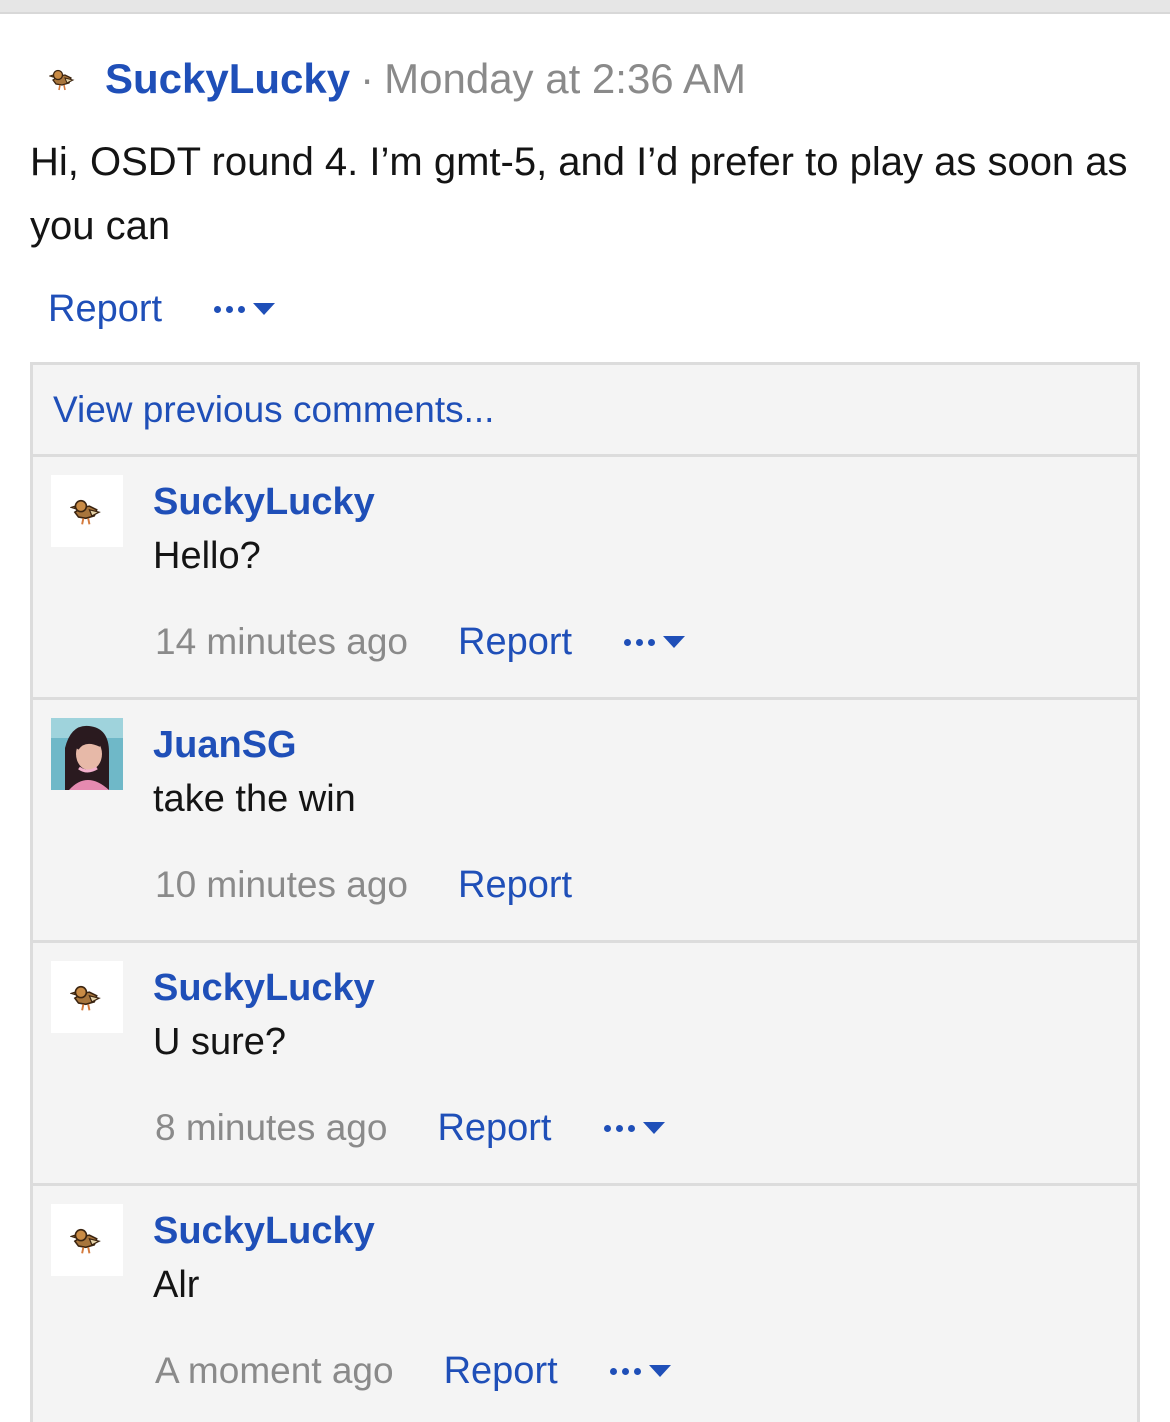 This screenshot has height=1422, width=1170. I want to click on comment-meta: 8 minutes ago Report, so click(410, 1128).